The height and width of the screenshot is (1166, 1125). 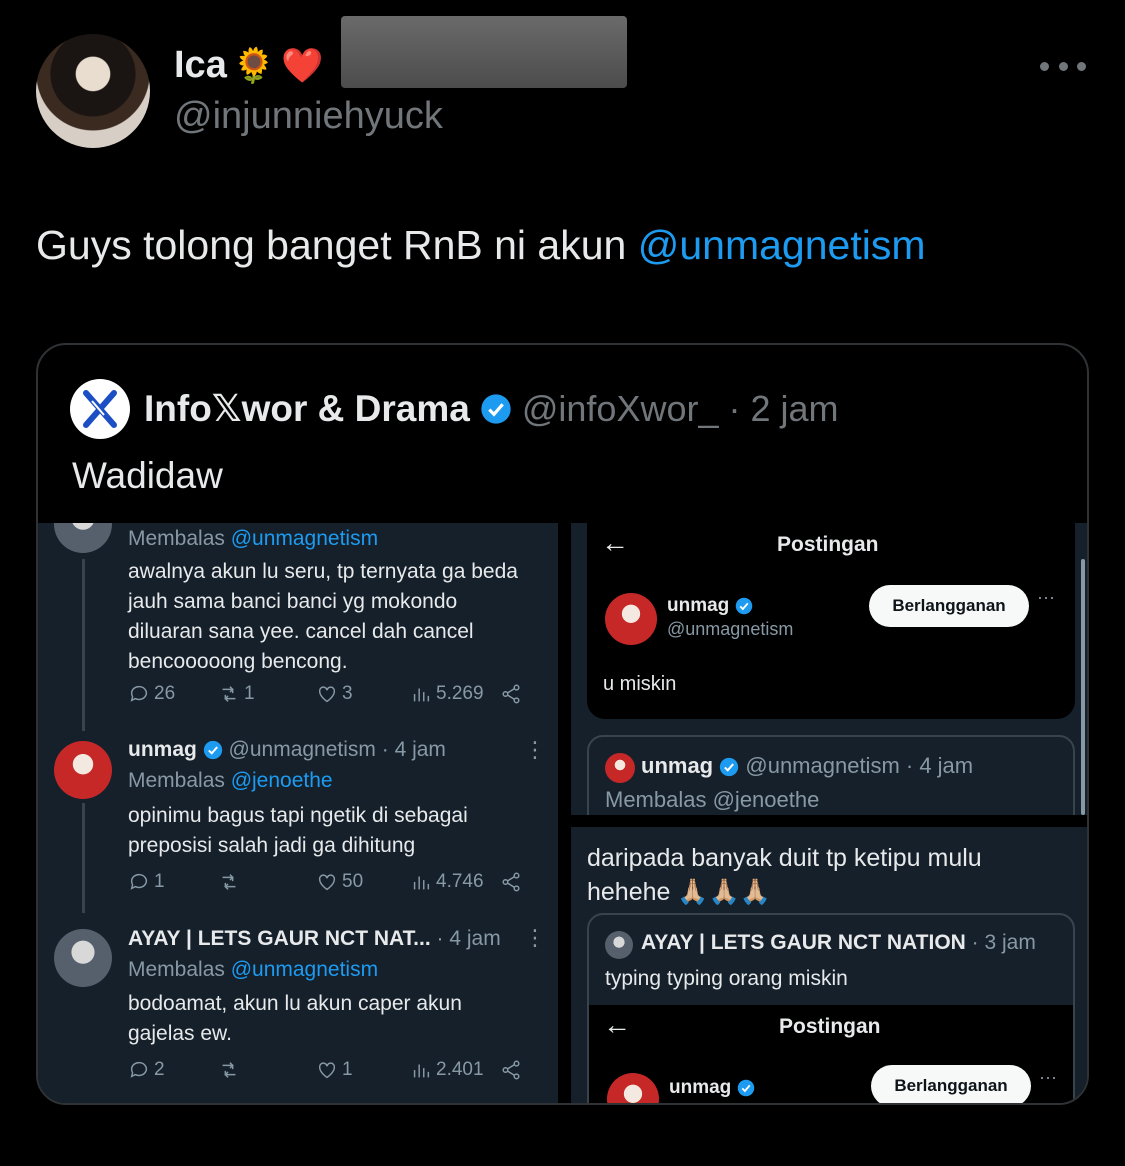 What do you see at coordinates (620, 409) in the screenshot?
I see `quoted-handle: @infoXwor_` at bounding box center [620, 409].